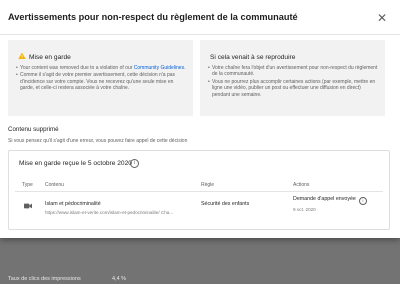  I want to click on rule-label: Sécurité des enfants, so click(225, 204).